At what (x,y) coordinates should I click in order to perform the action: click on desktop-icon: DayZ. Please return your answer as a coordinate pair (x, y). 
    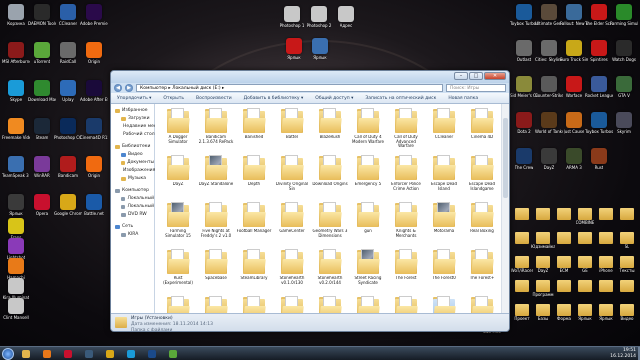
    Looking at the image, I should click on (549, 164).